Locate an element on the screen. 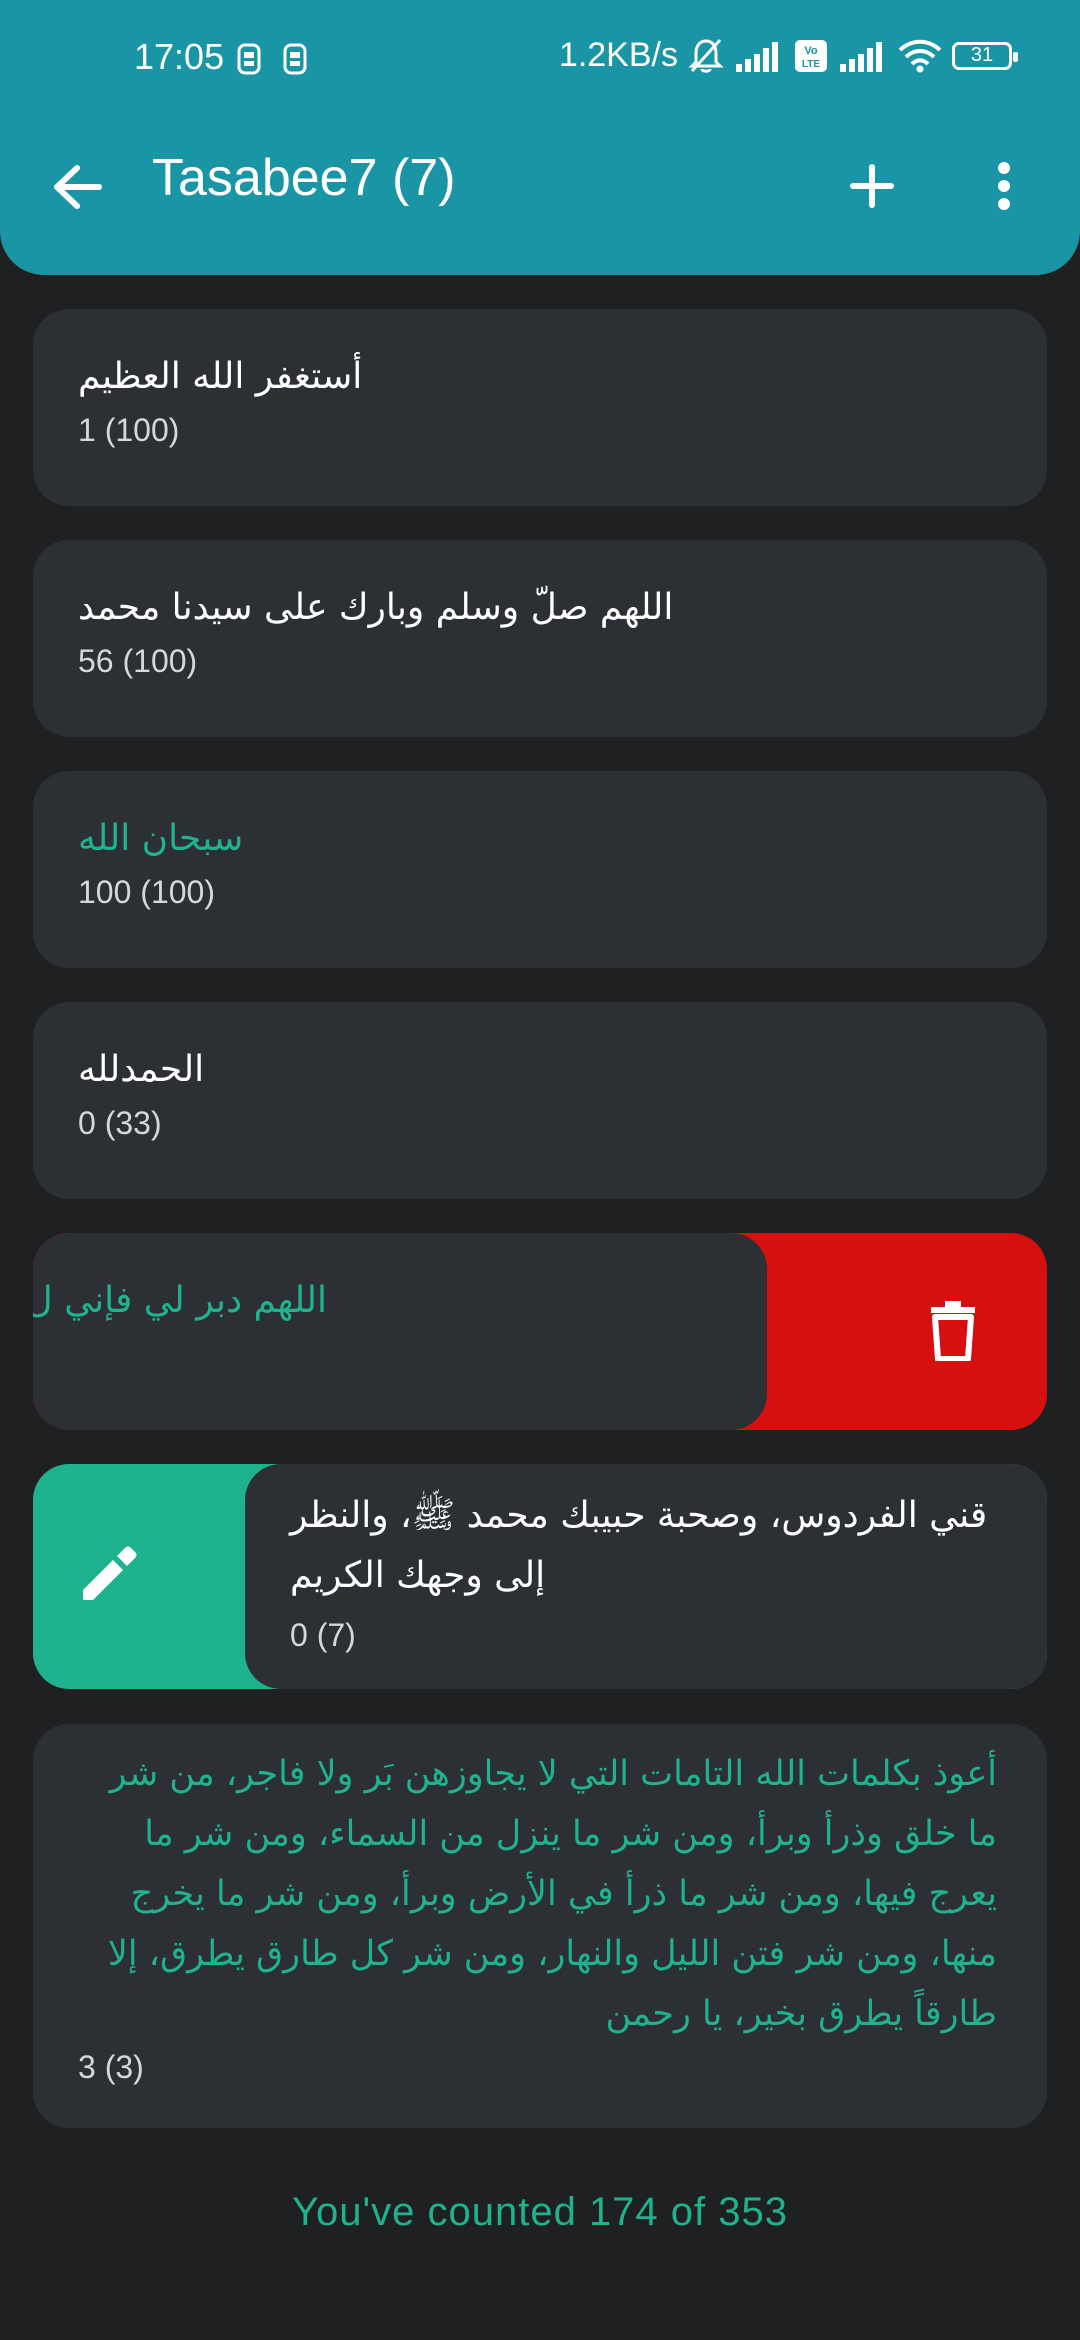  status-right: 1.2KB/s Vo LTE 31 is located at coordinates (788, 55).